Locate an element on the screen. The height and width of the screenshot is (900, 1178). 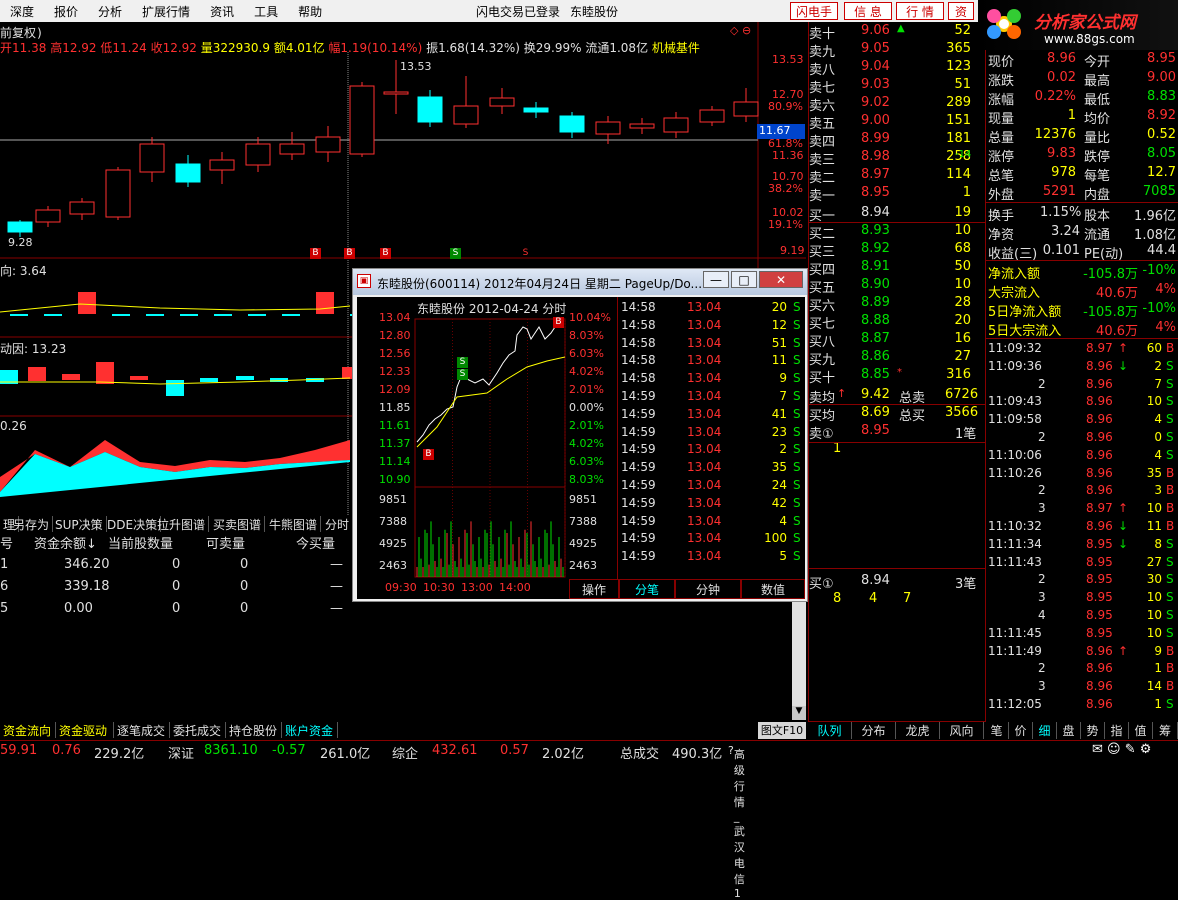
tab-buysell-chart: 买卖图谱 is located at coordinates (238, 524).